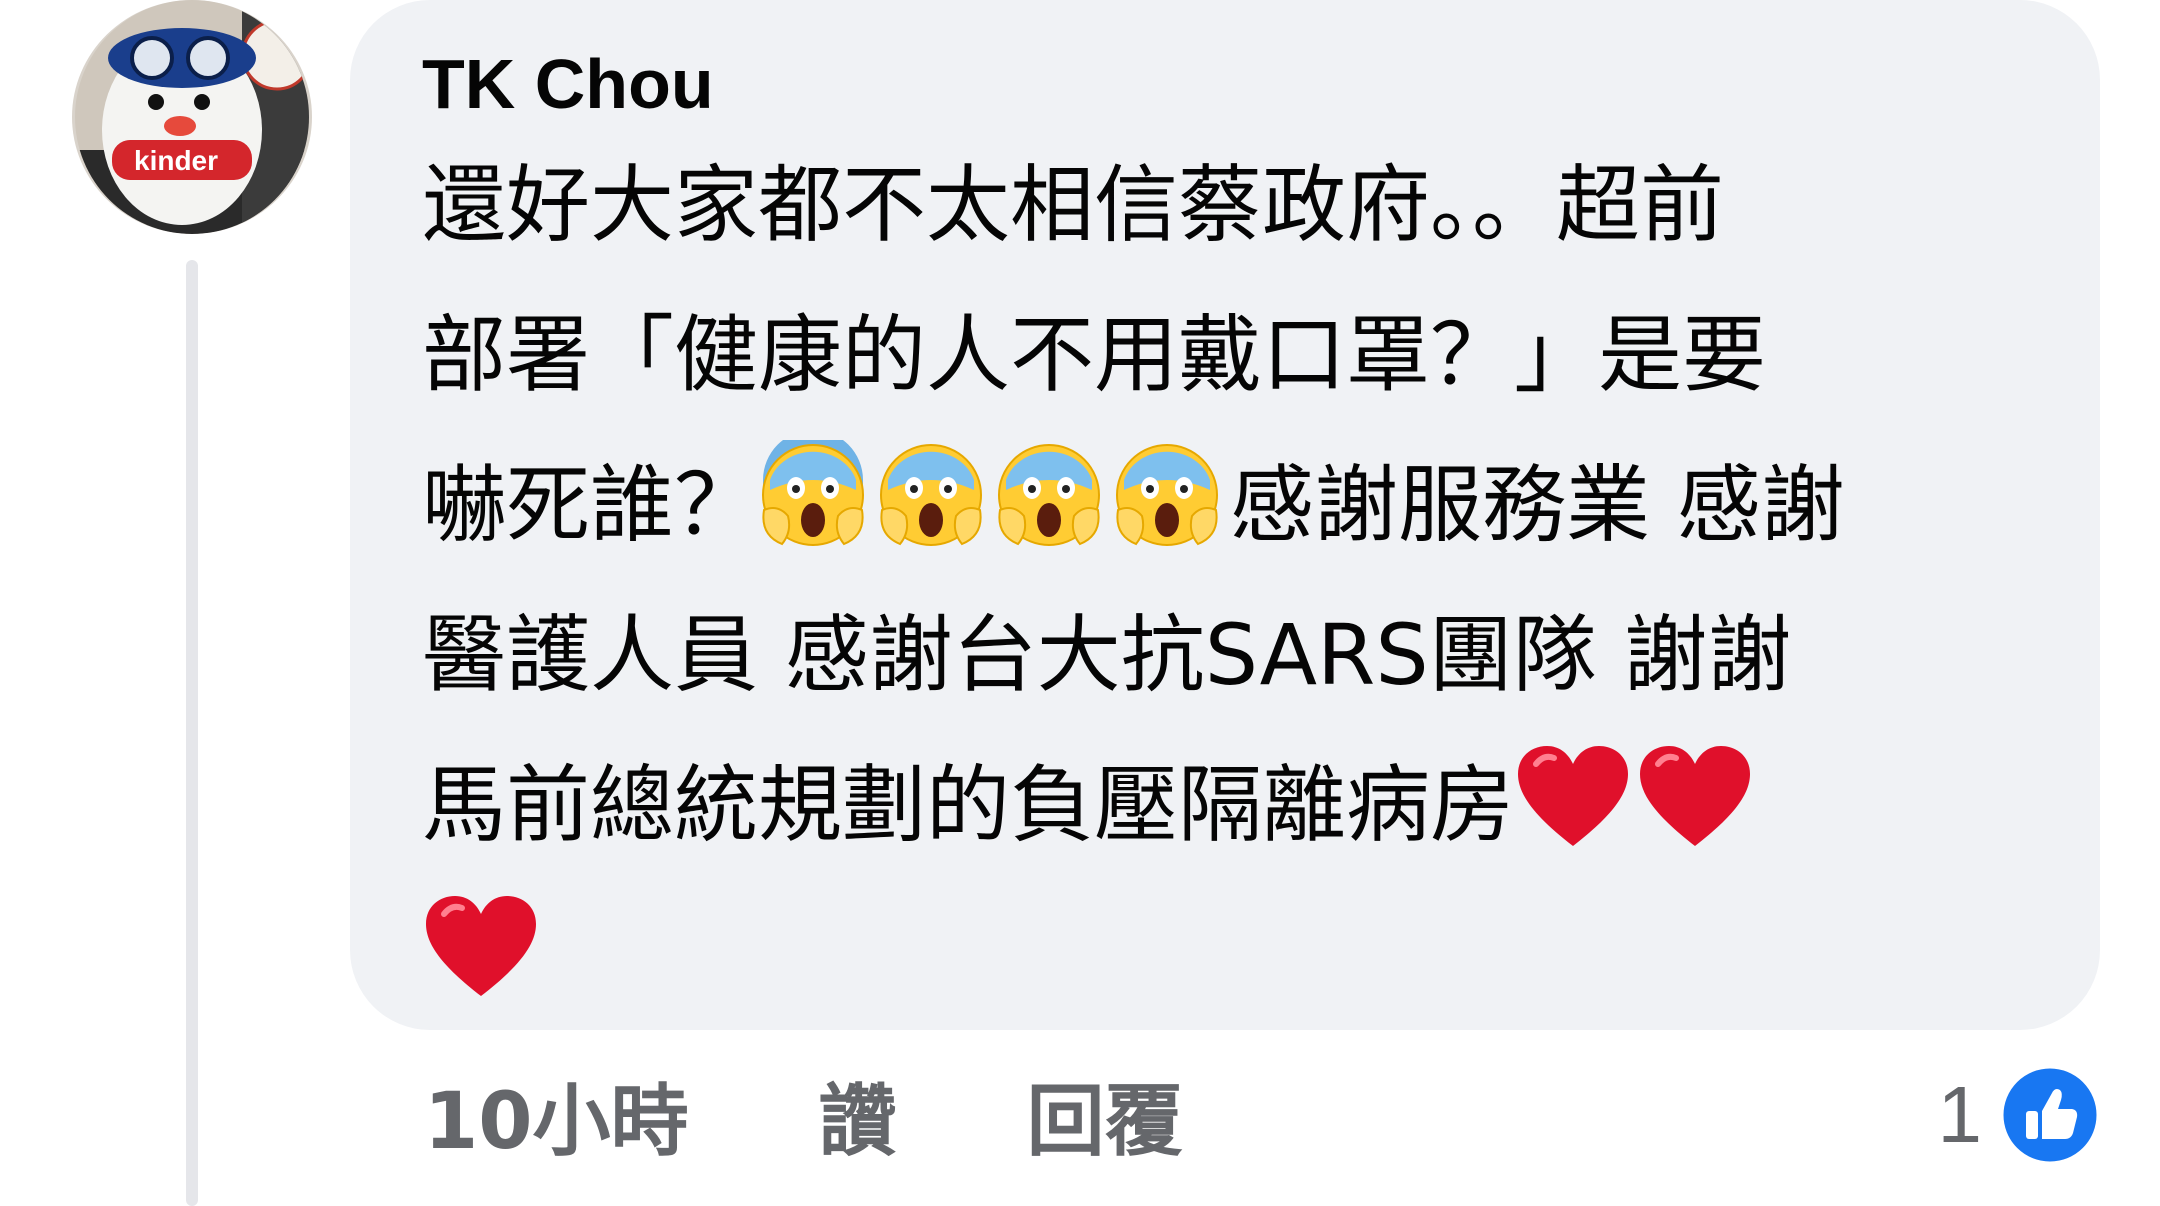  Describe the element at coordinates (1226, 84) in the screenshot. I see `comment-author: TK Chou` at that location.